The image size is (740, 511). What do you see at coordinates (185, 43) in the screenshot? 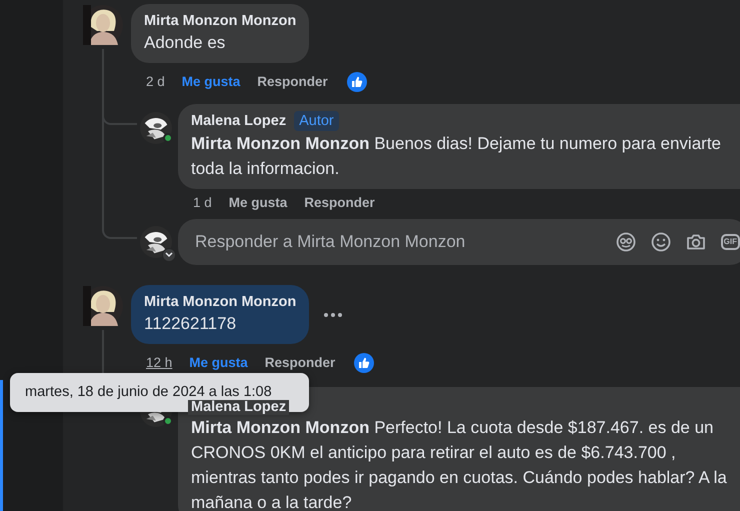
I see `comment-text: Adonde es` at bounding box center [185, 43].